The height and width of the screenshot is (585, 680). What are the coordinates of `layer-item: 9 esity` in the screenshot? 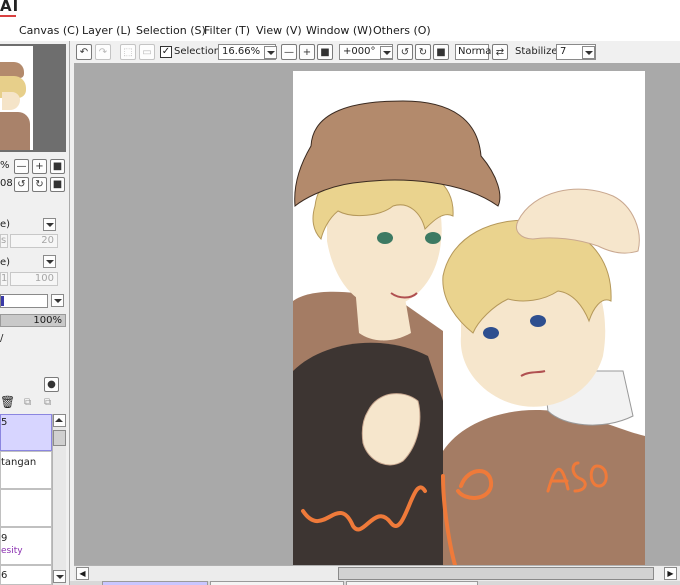 It's located at (26, 546).